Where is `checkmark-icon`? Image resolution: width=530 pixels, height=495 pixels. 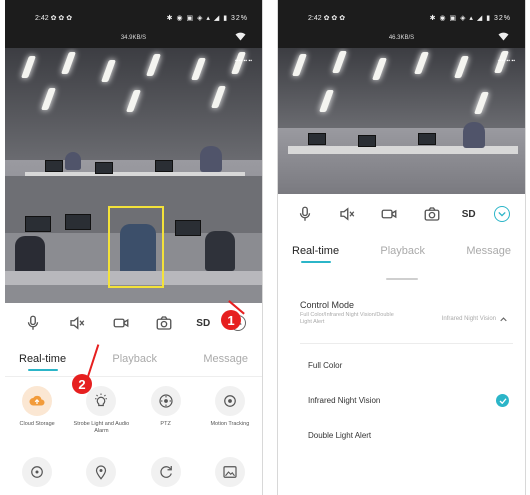 checkmark-icon is located at coordinates (502, 400).